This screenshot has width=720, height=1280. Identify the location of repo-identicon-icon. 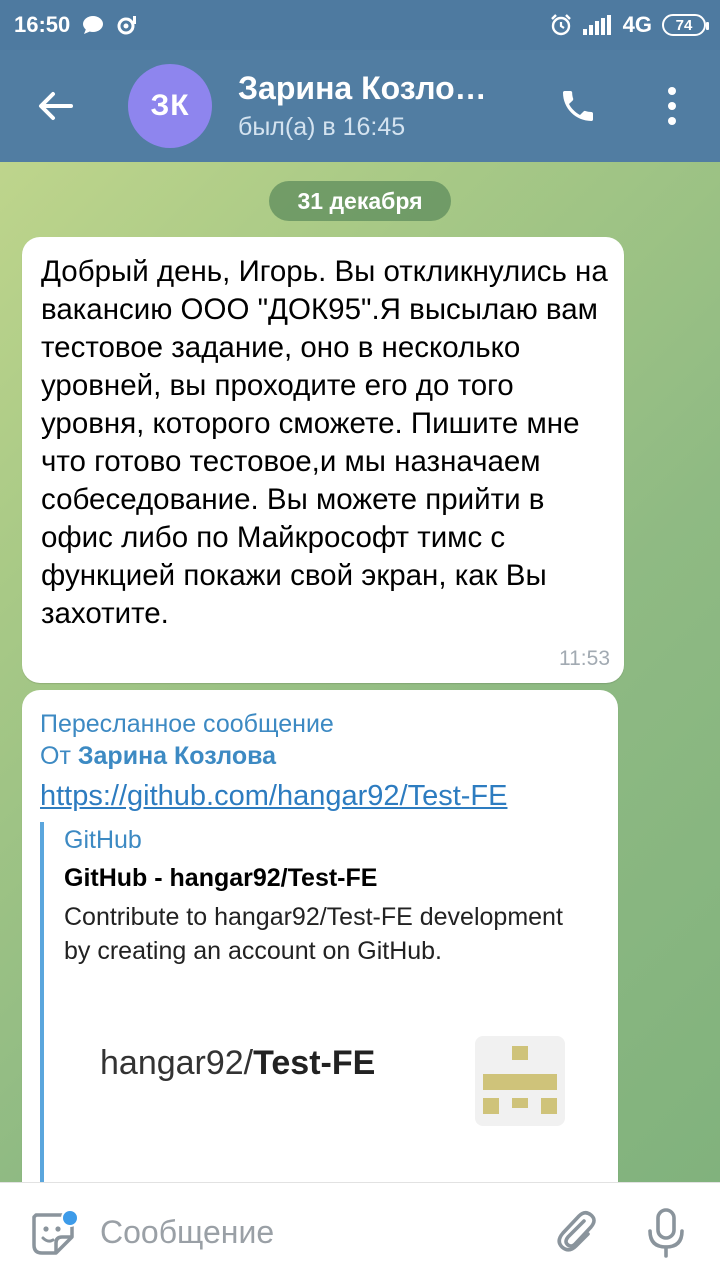
(520, 1081).